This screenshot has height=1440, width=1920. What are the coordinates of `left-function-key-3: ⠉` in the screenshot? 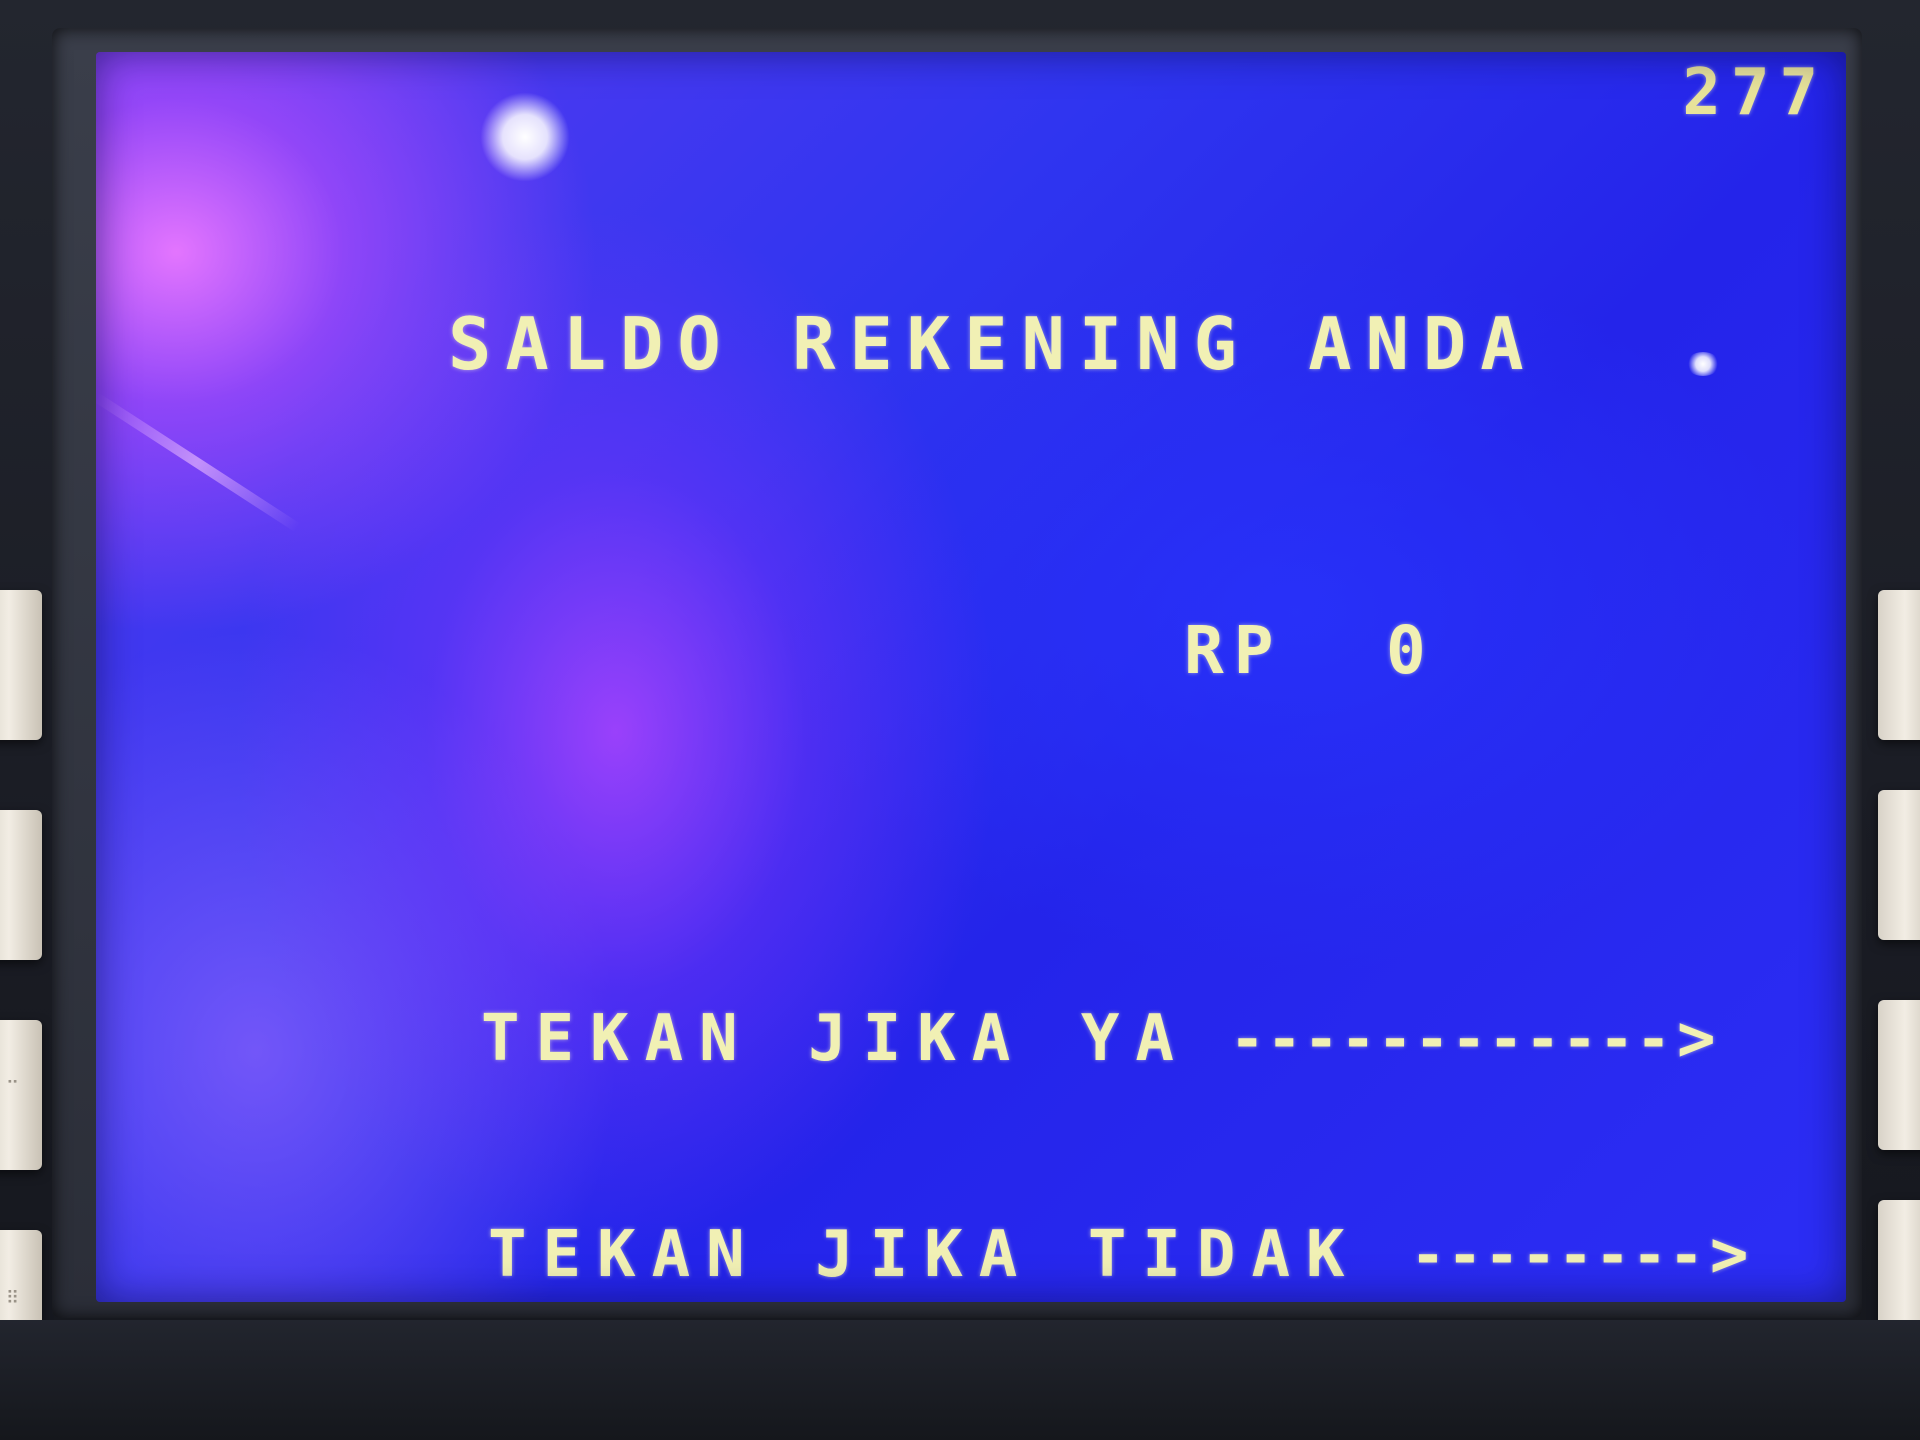 It's located at (21, 1095).